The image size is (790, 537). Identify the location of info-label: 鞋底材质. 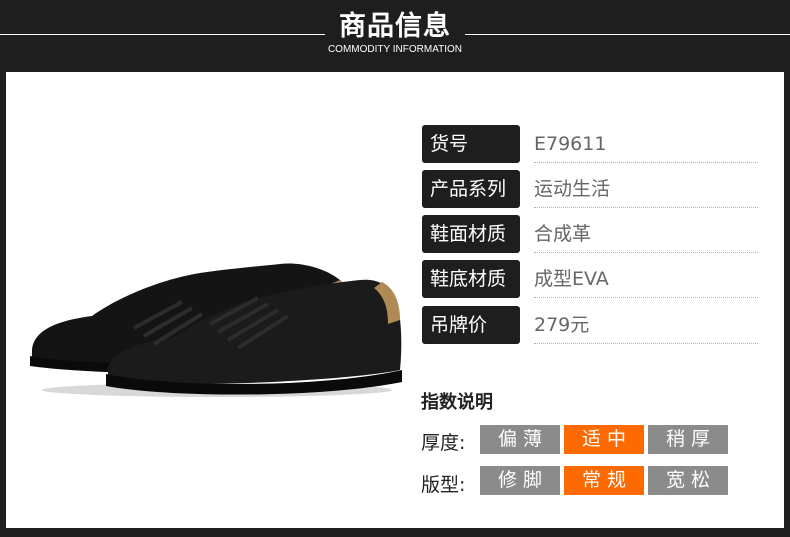
(471, 279).